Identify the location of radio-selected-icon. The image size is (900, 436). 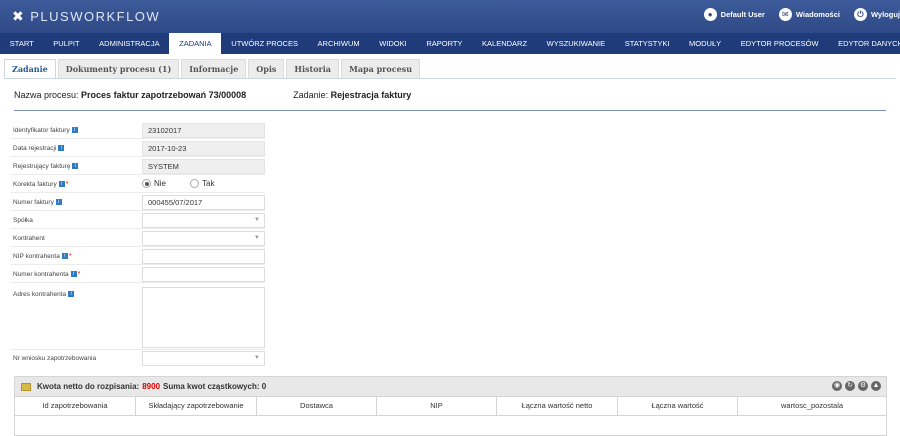
(146, 183).